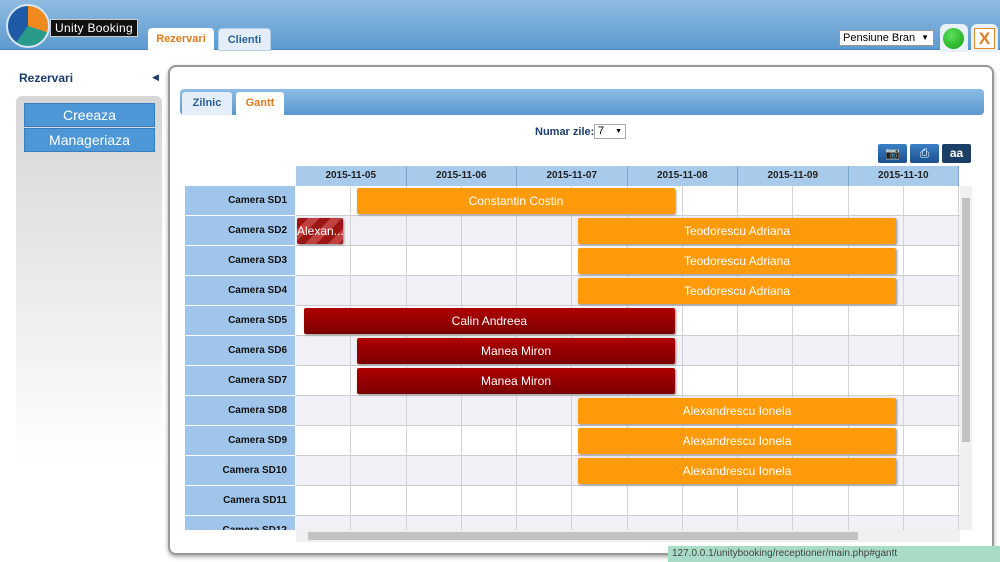 The height and width of the screenshot is (562, 1000). Describe the element at coordinates (89, 115) in the screenshot. I see `creeaza-button: Creeaza` at that location.